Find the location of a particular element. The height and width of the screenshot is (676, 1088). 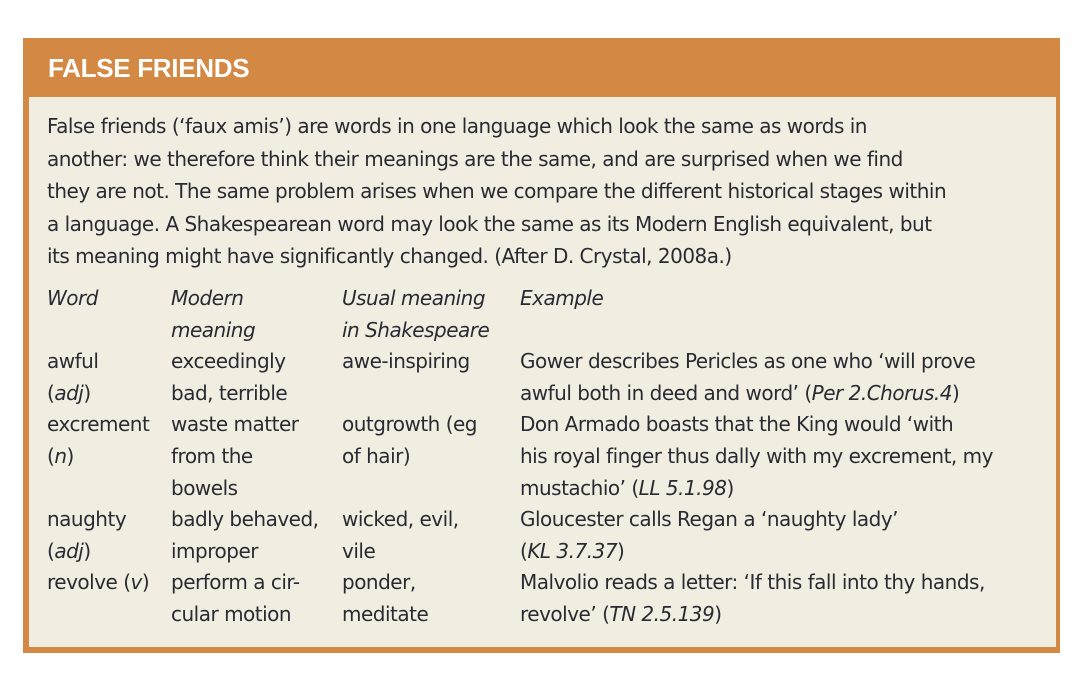

play-reference: TN 2.5.139 is located at coordinates (662, 613).